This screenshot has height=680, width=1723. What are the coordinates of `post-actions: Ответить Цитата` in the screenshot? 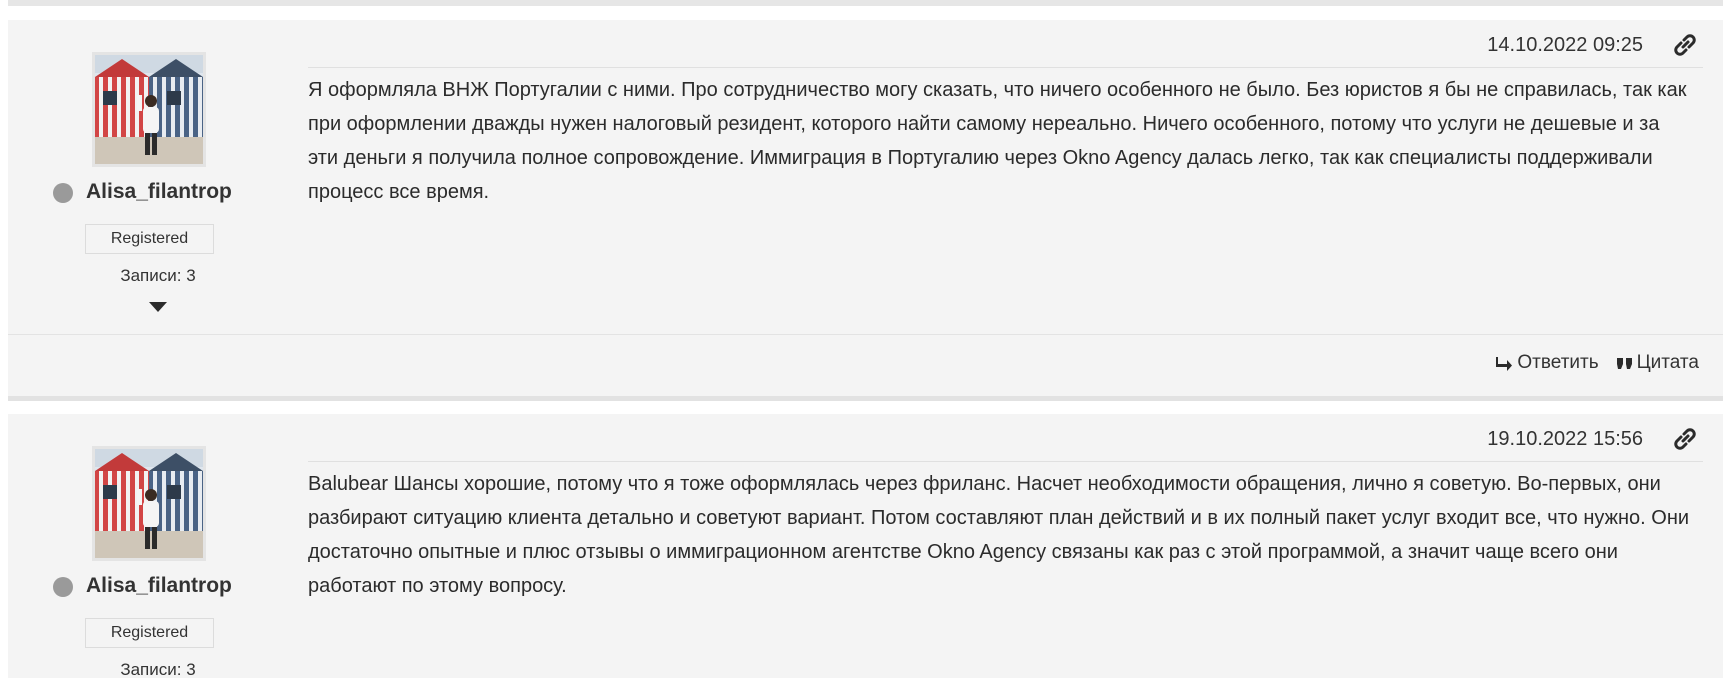 It's located at (1597, 363).